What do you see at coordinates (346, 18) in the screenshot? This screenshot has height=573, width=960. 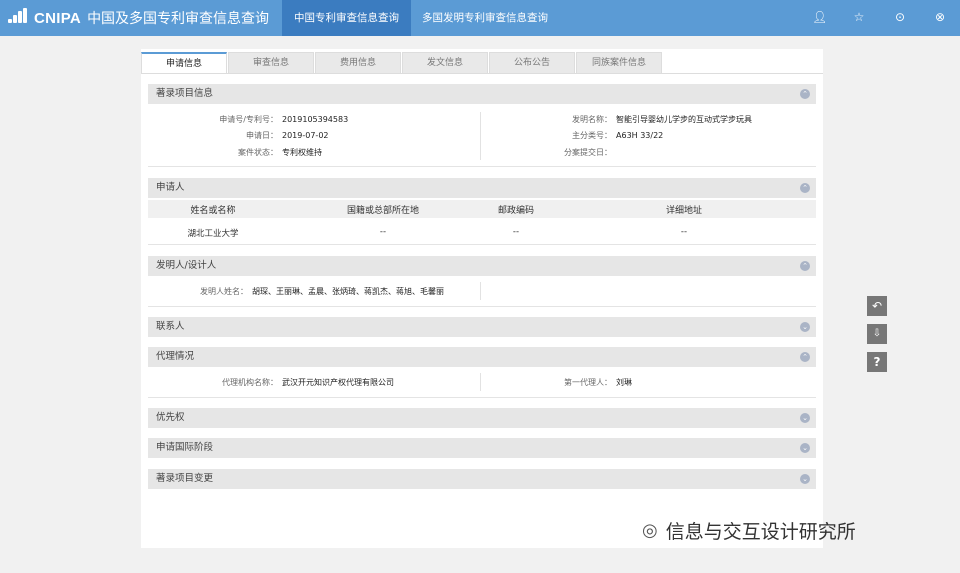 I see `nav-tab-china: 中国专利审查信息查询` at bounding box center [346, 18].